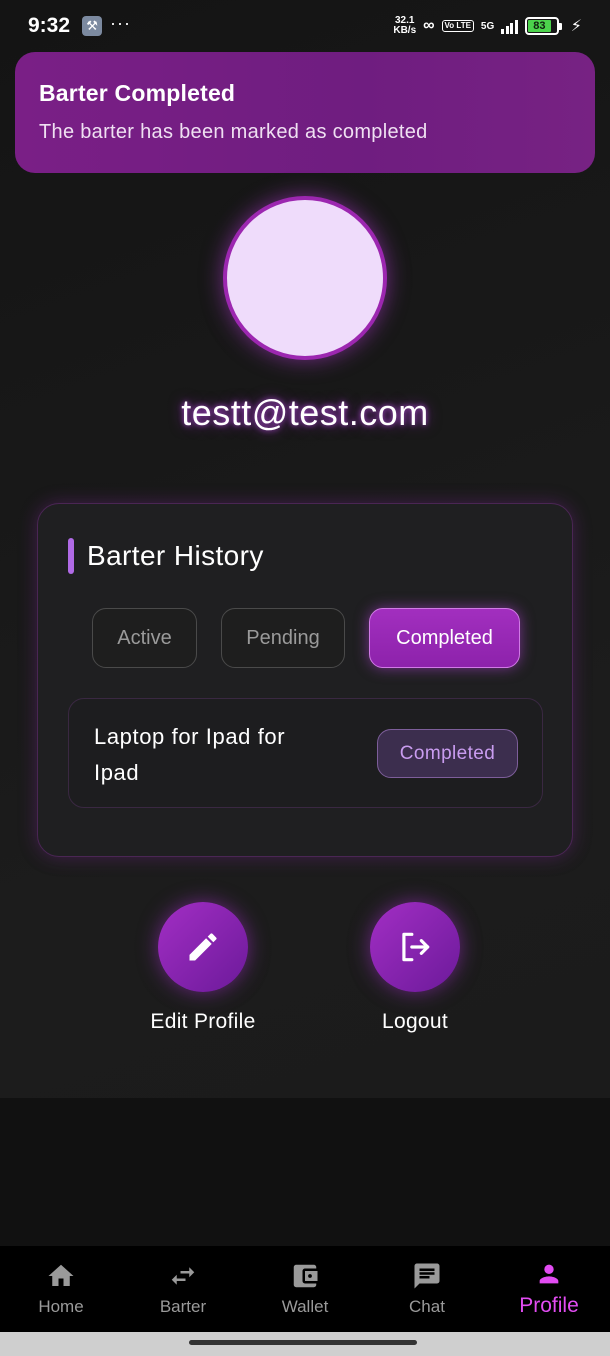 The image size is (610, 1356). I want to click on speed-unit: KB/s, so click(405, 30).